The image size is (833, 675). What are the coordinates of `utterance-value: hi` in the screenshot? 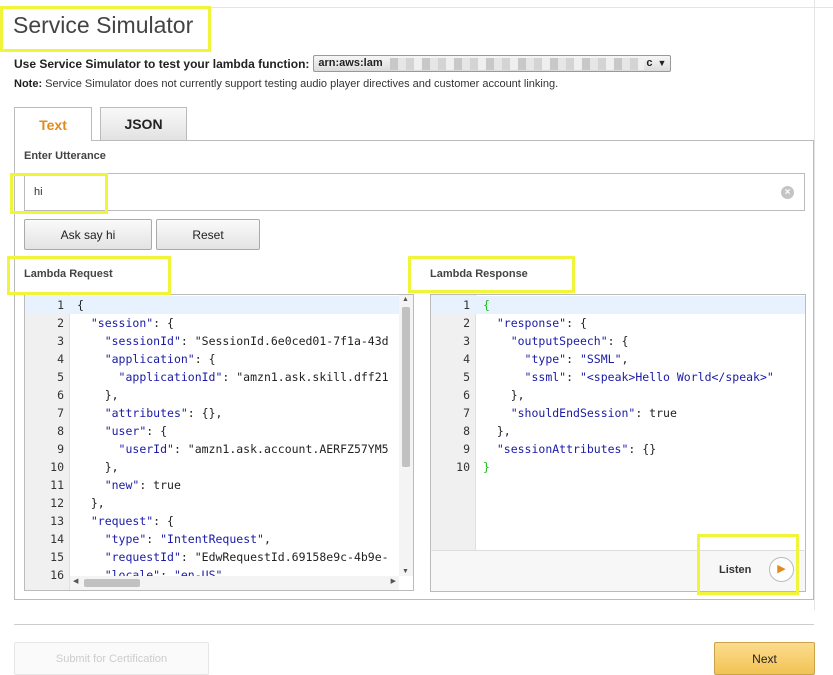 It's located at (38, 192).